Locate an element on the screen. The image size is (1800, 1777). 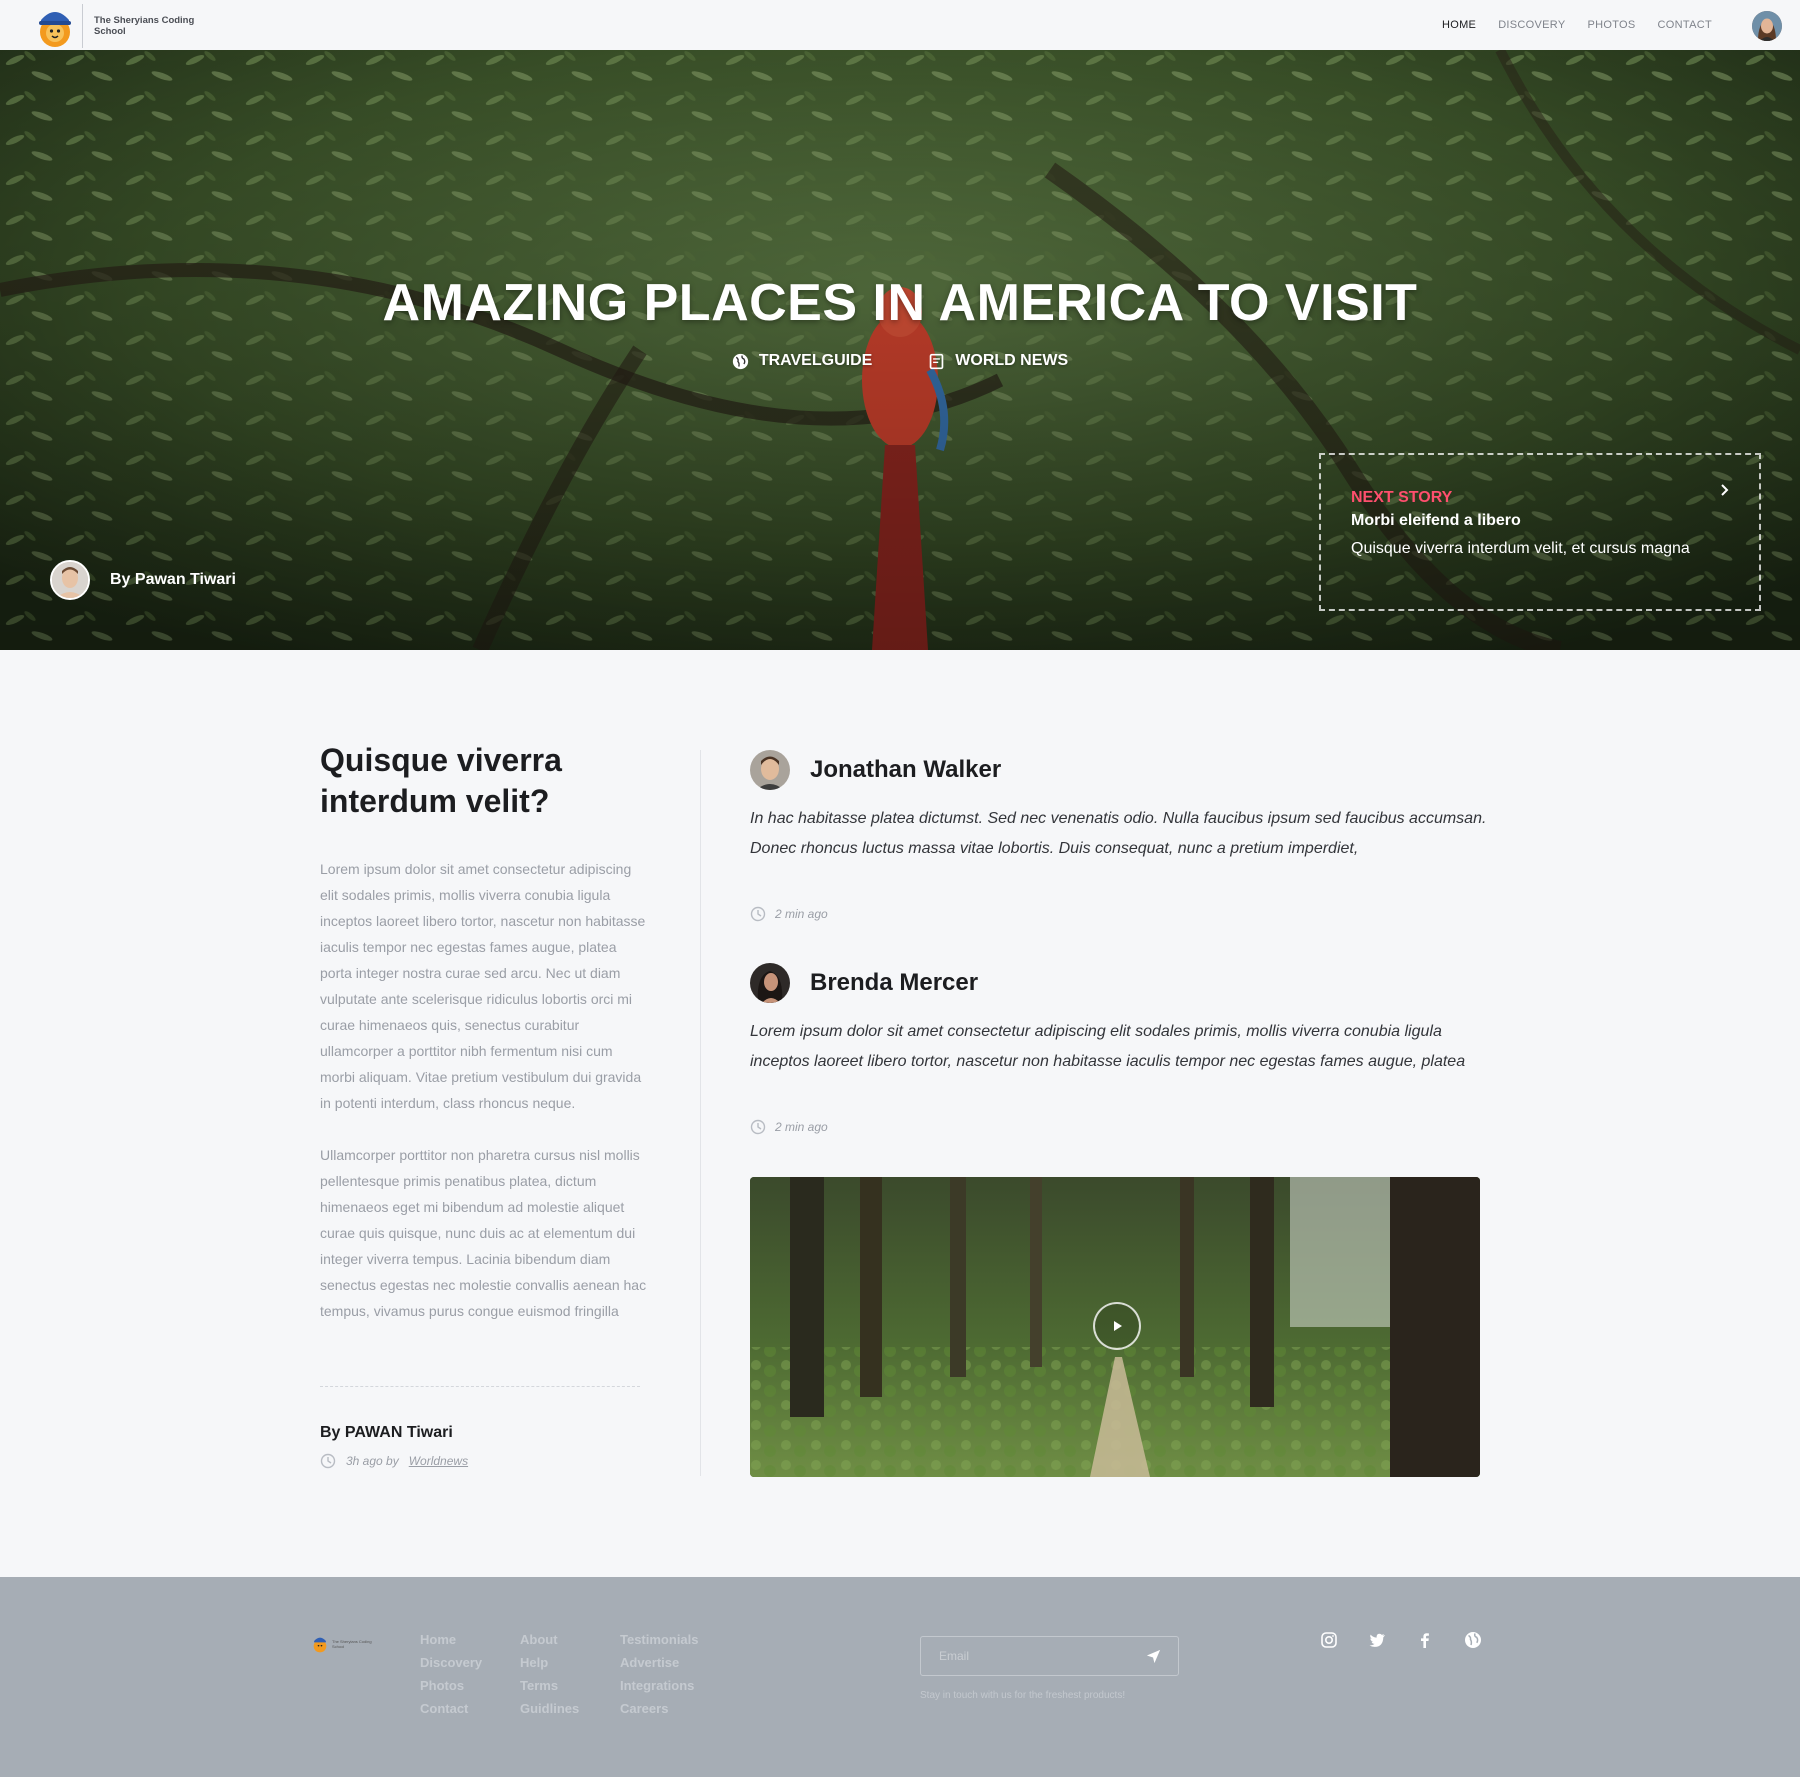
footer-link-careers: Careers is located at coordinates (659, 1712).